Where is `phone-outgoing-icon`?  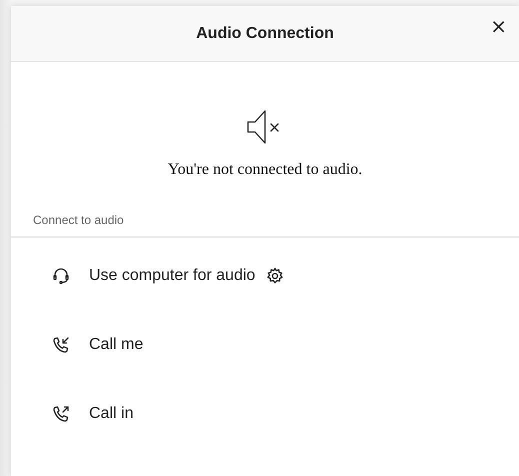 phone-outgoing-icon is located at coordinates (61, 414).